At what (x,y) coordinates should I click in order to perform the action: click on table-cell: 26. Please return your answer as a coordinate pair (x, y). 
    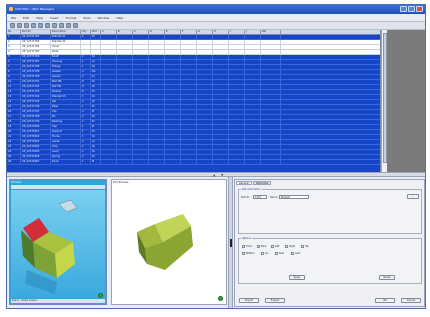
    Looking at the image, I should click on (14, 162).